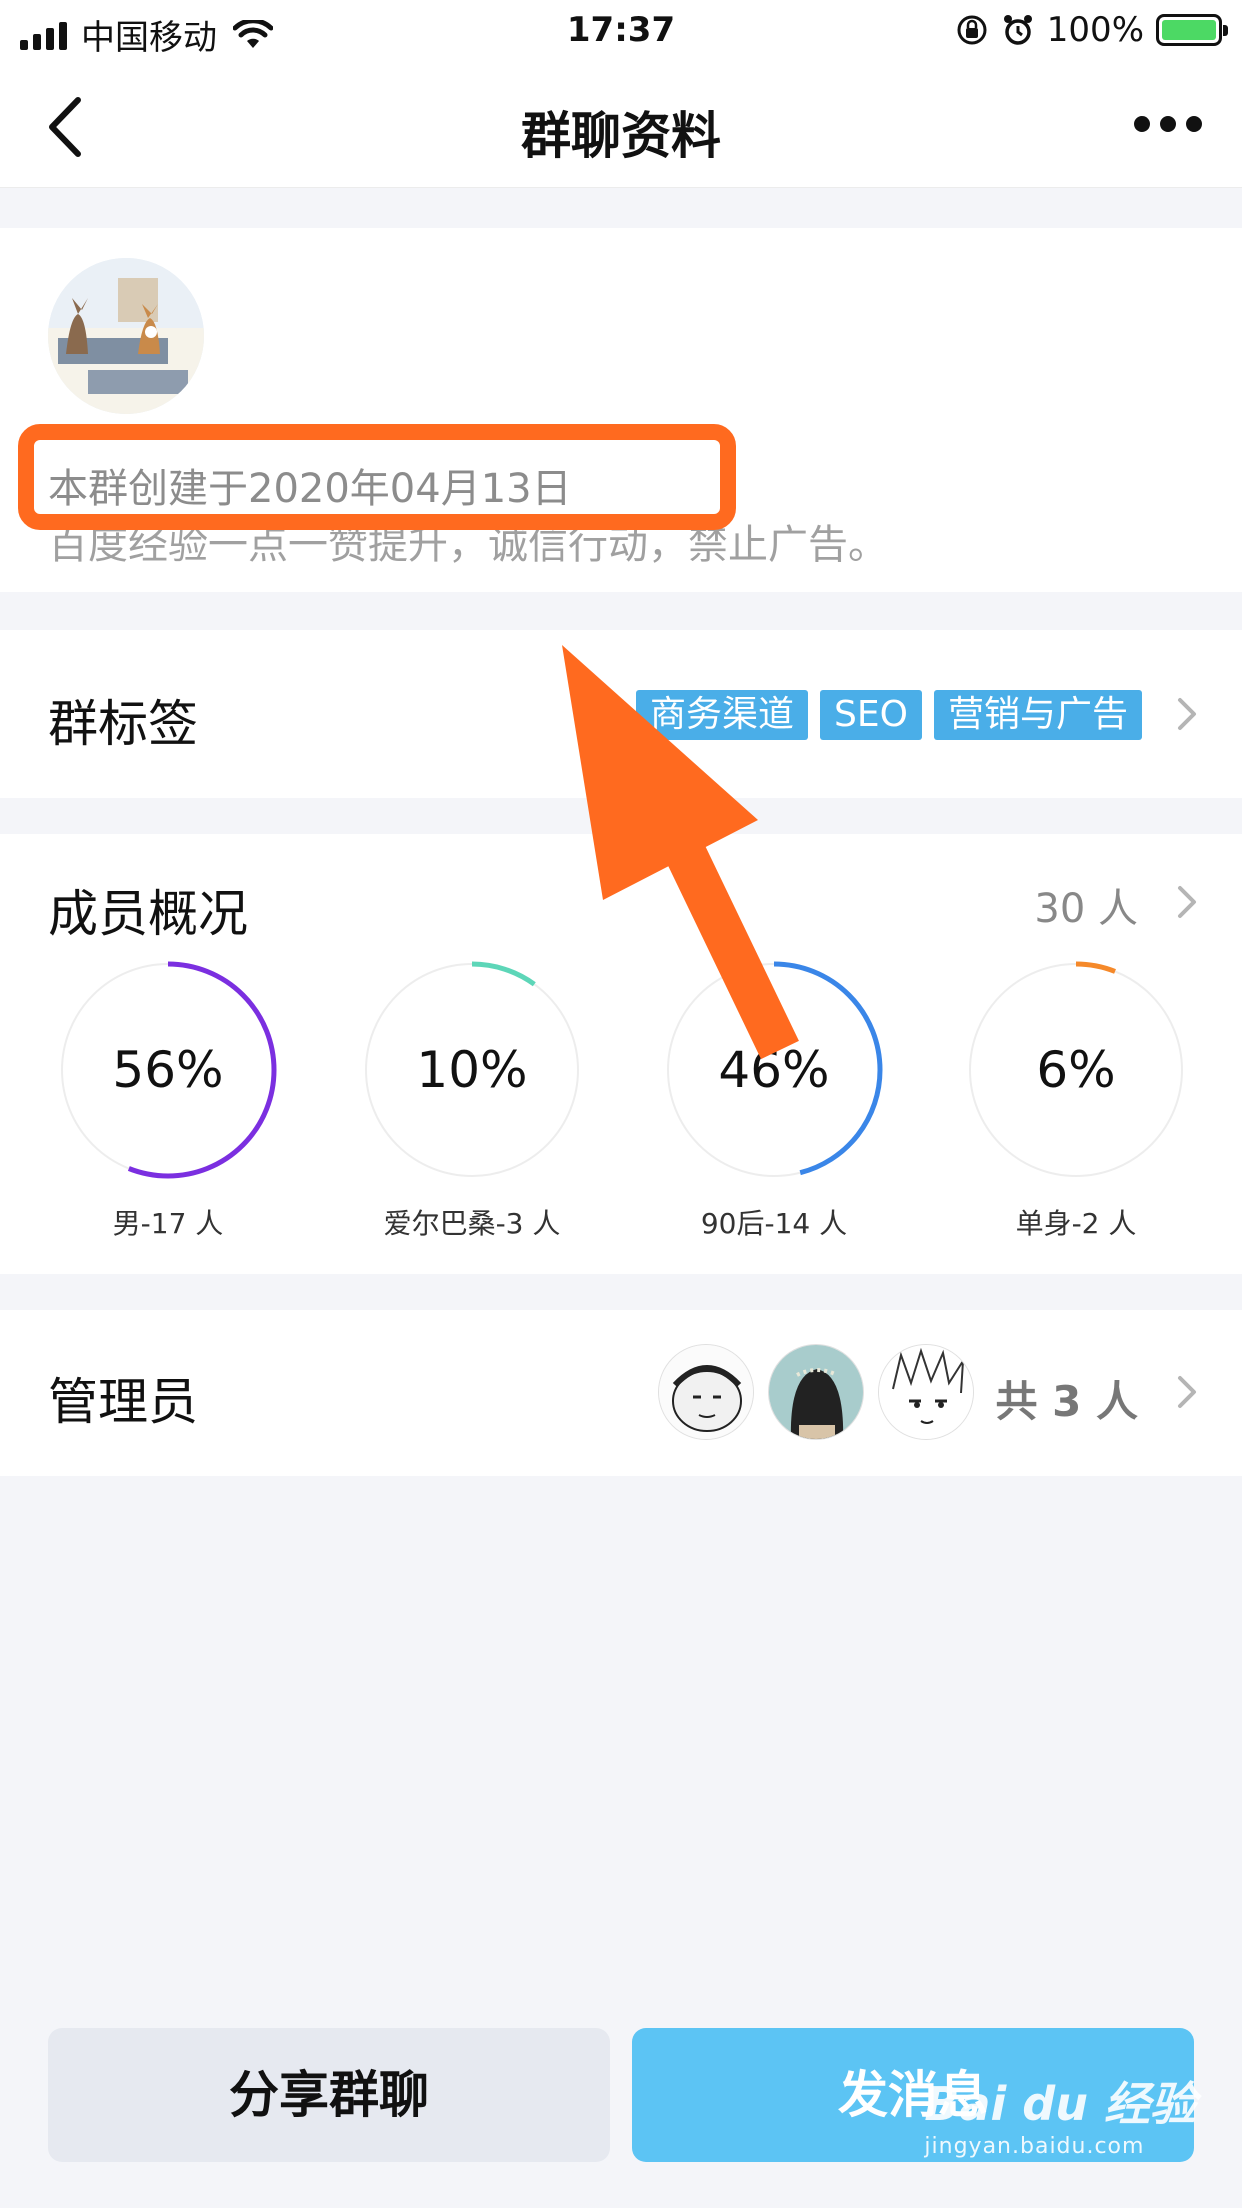 This screenshot has width=1242, height=2208. I want to click on status-right: 100%, so click(1091, 30).